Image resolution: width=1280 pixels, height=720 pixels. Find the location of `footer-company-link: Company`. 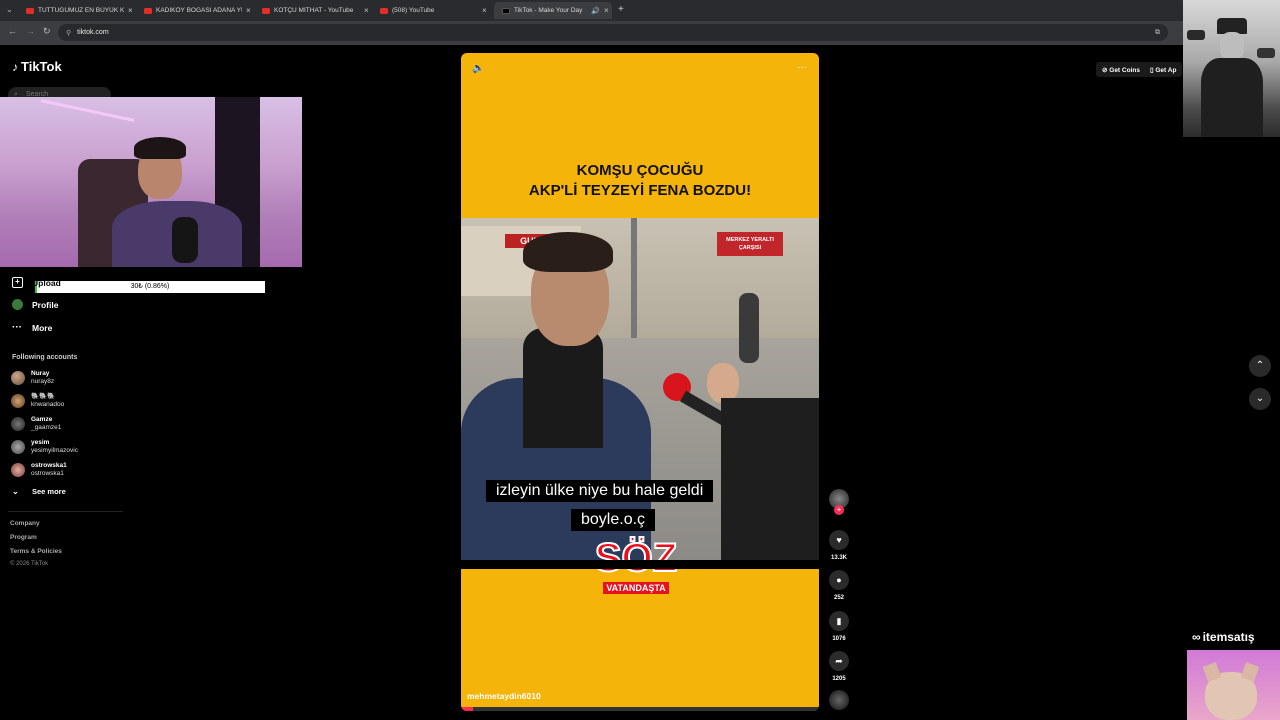

footer-company-link: Company is located at coordinates (25, 523).